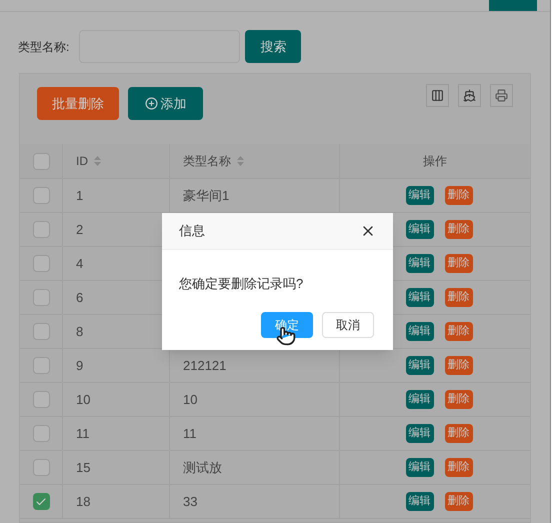 The height and width of the screenshot is (523, 555). What do you see at coordinates (501, 95) in the screenshot?
I see `print-icon` at bounding box center [501, 95].